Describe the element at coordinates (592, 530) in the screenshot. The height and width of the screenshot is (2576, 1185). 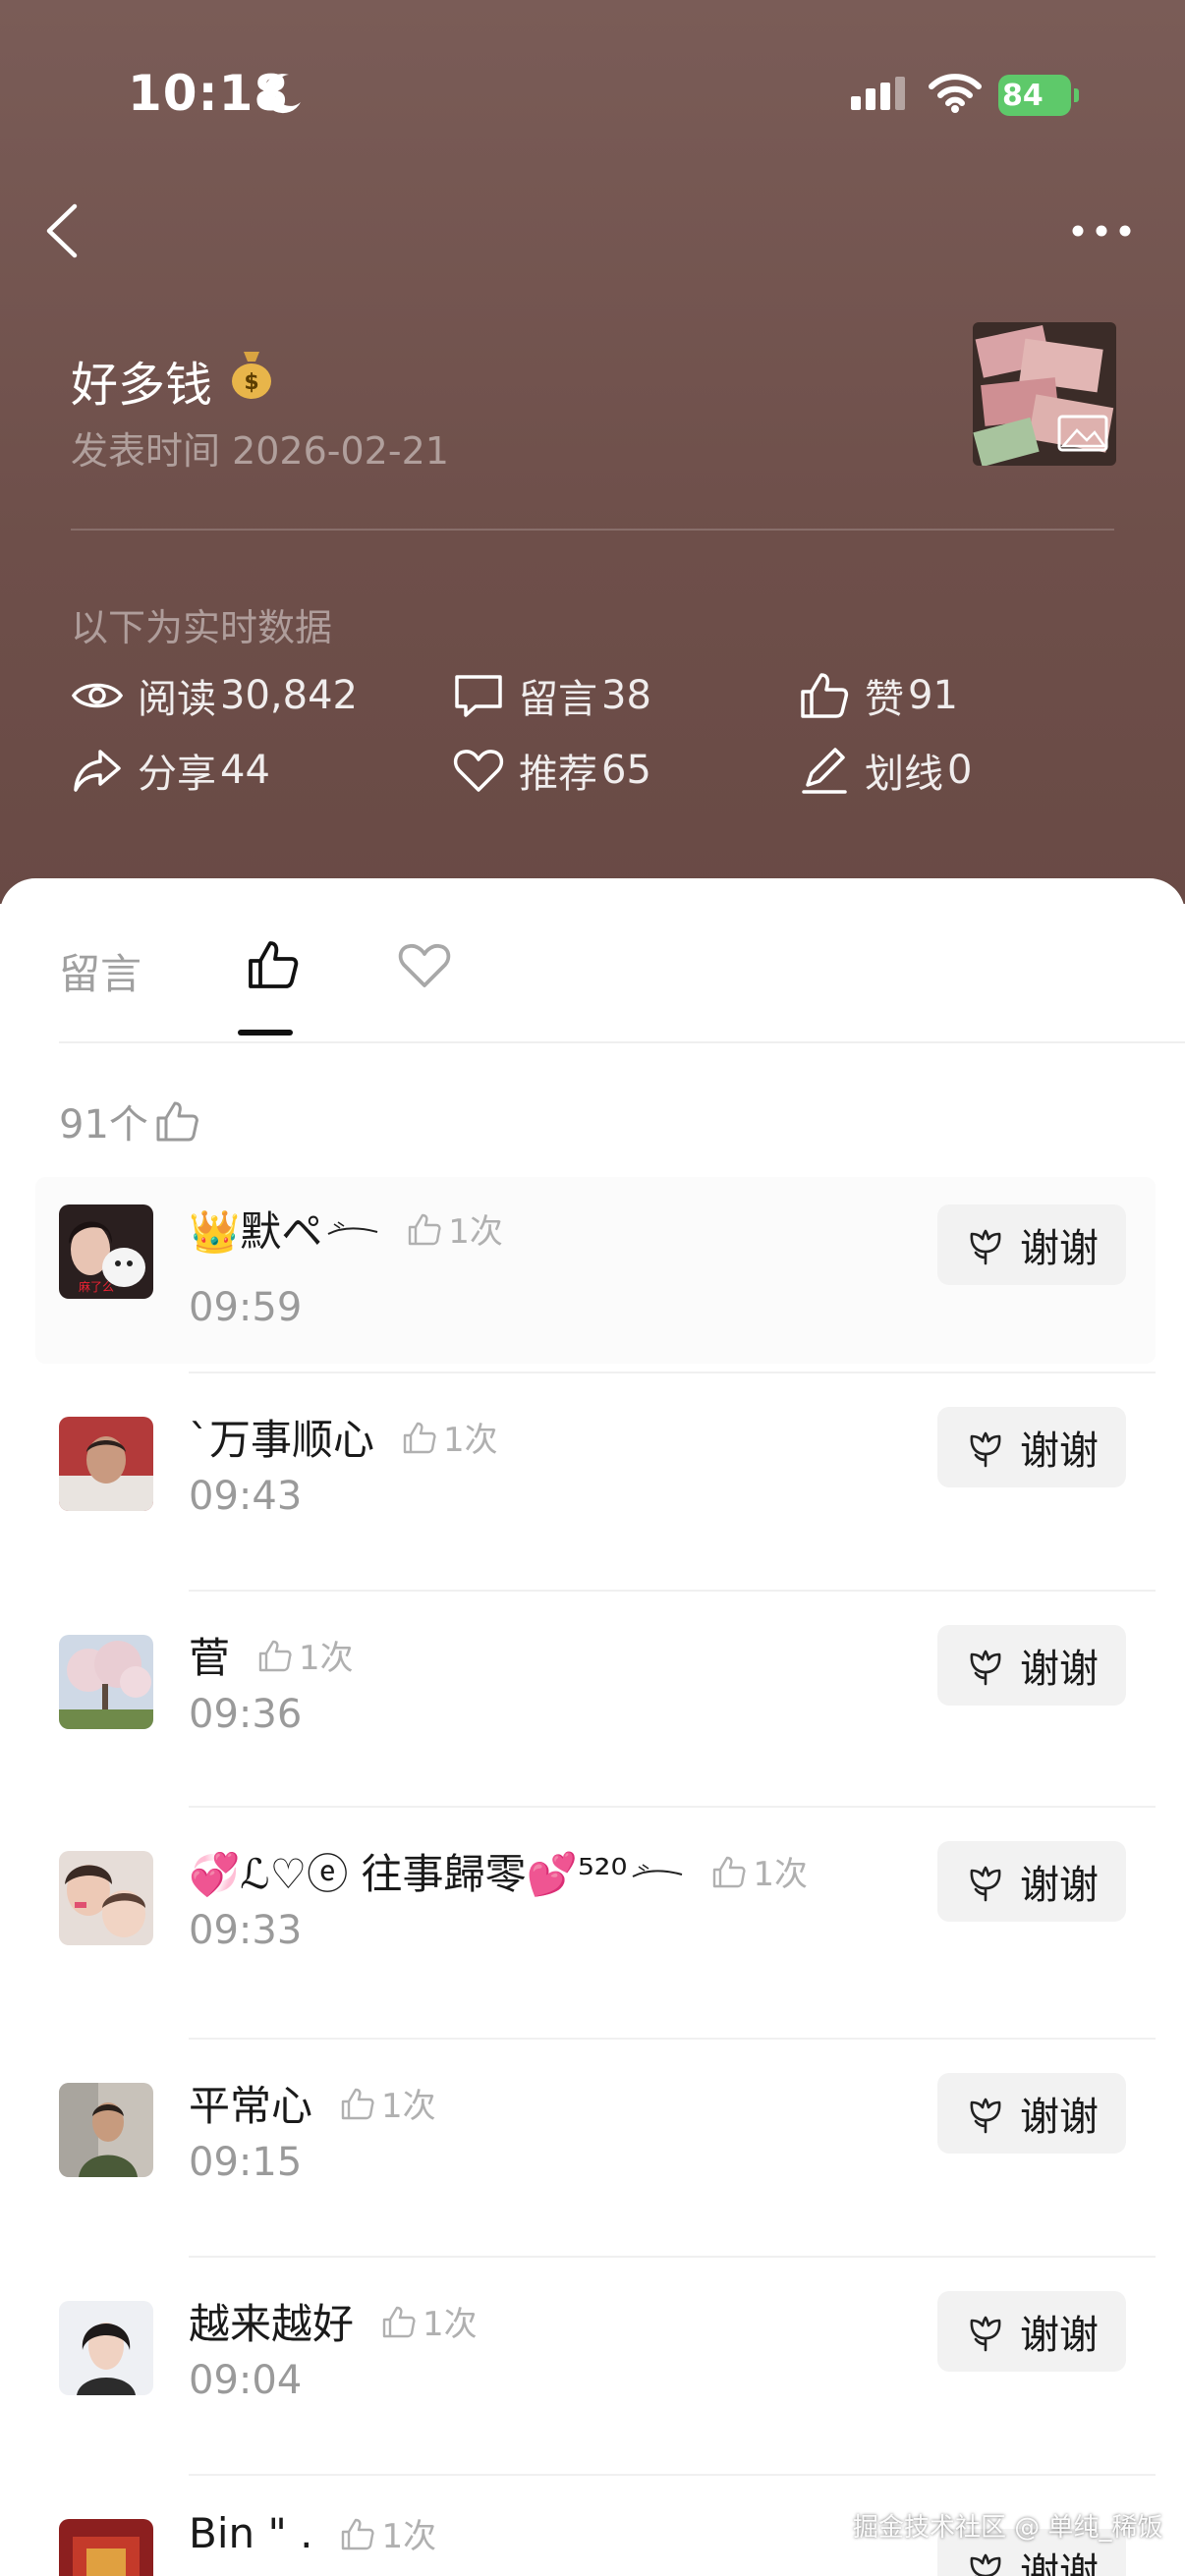
I see `header-divider` at that location.